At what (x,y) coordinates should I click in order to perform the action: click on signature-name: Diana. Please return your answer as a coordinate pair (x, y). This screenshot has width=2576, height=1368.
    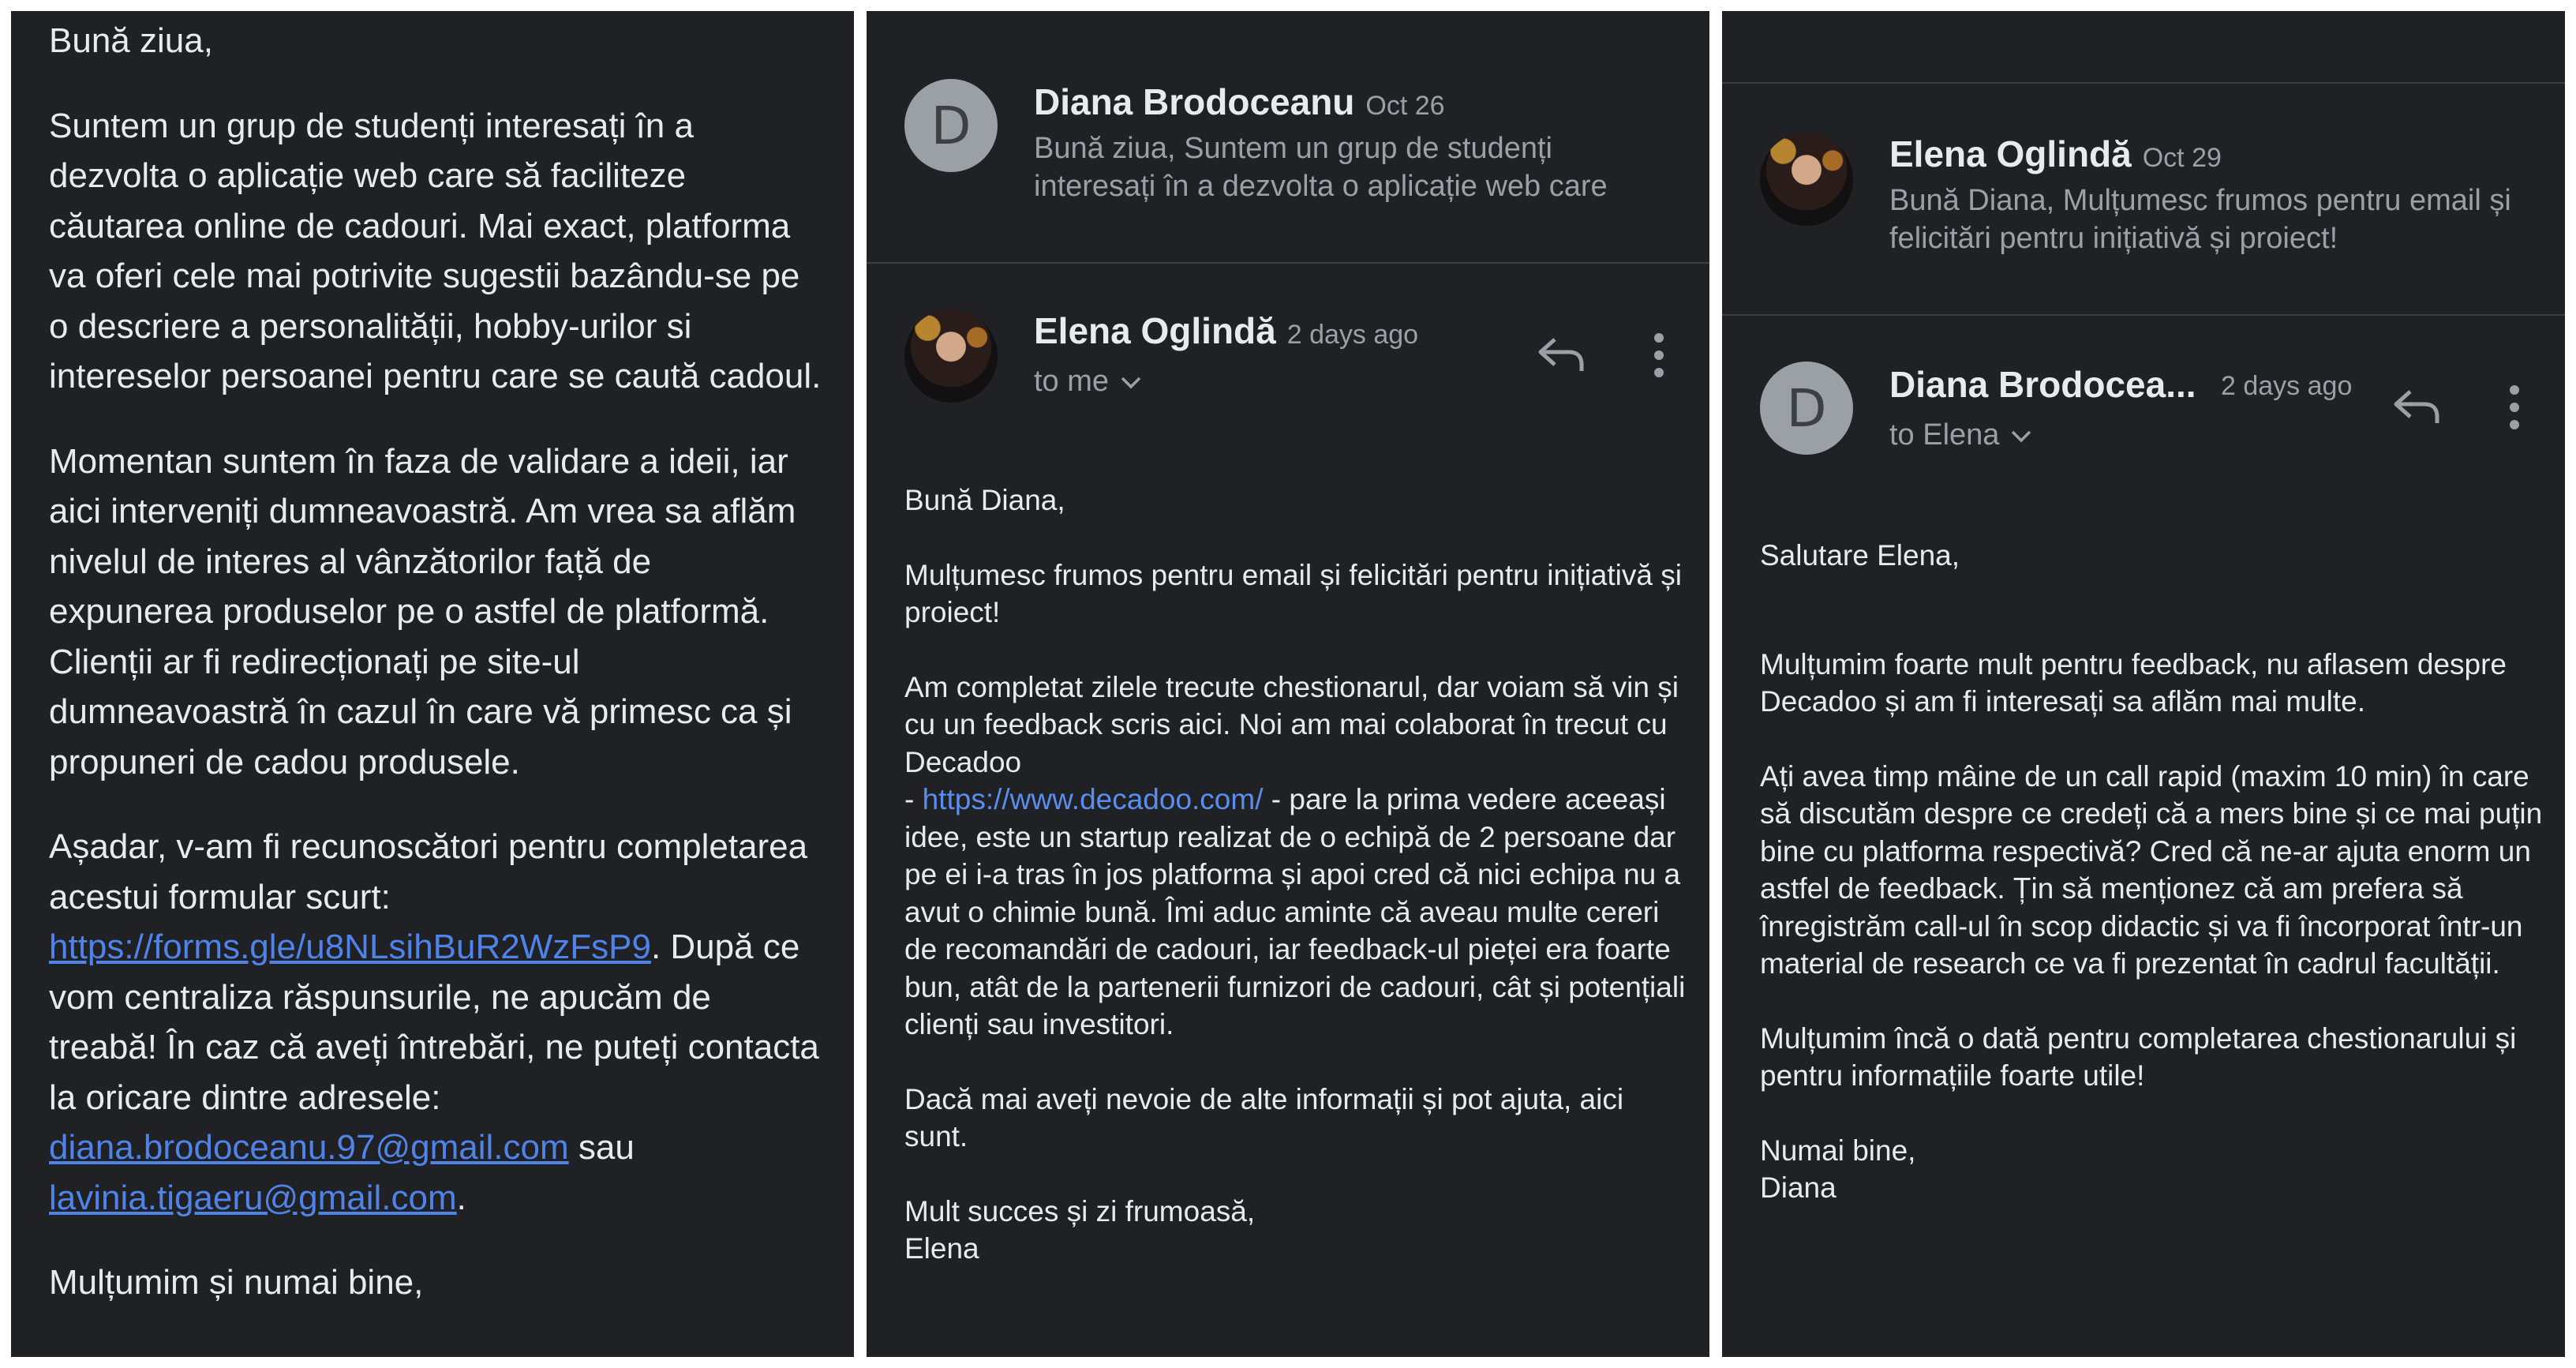
    Looking at the image, I should click on (1798, 1187).